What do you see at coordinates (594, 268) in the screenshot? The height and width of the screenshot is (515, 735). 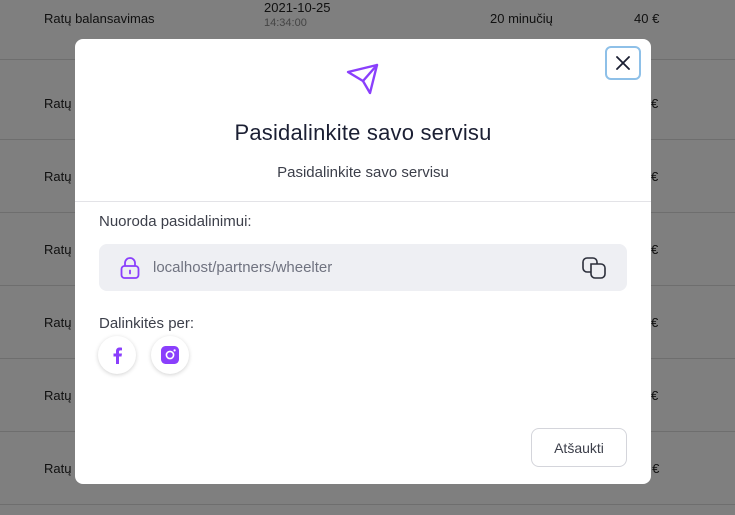 I see `copy-icon` at bounding box center [594, 268].